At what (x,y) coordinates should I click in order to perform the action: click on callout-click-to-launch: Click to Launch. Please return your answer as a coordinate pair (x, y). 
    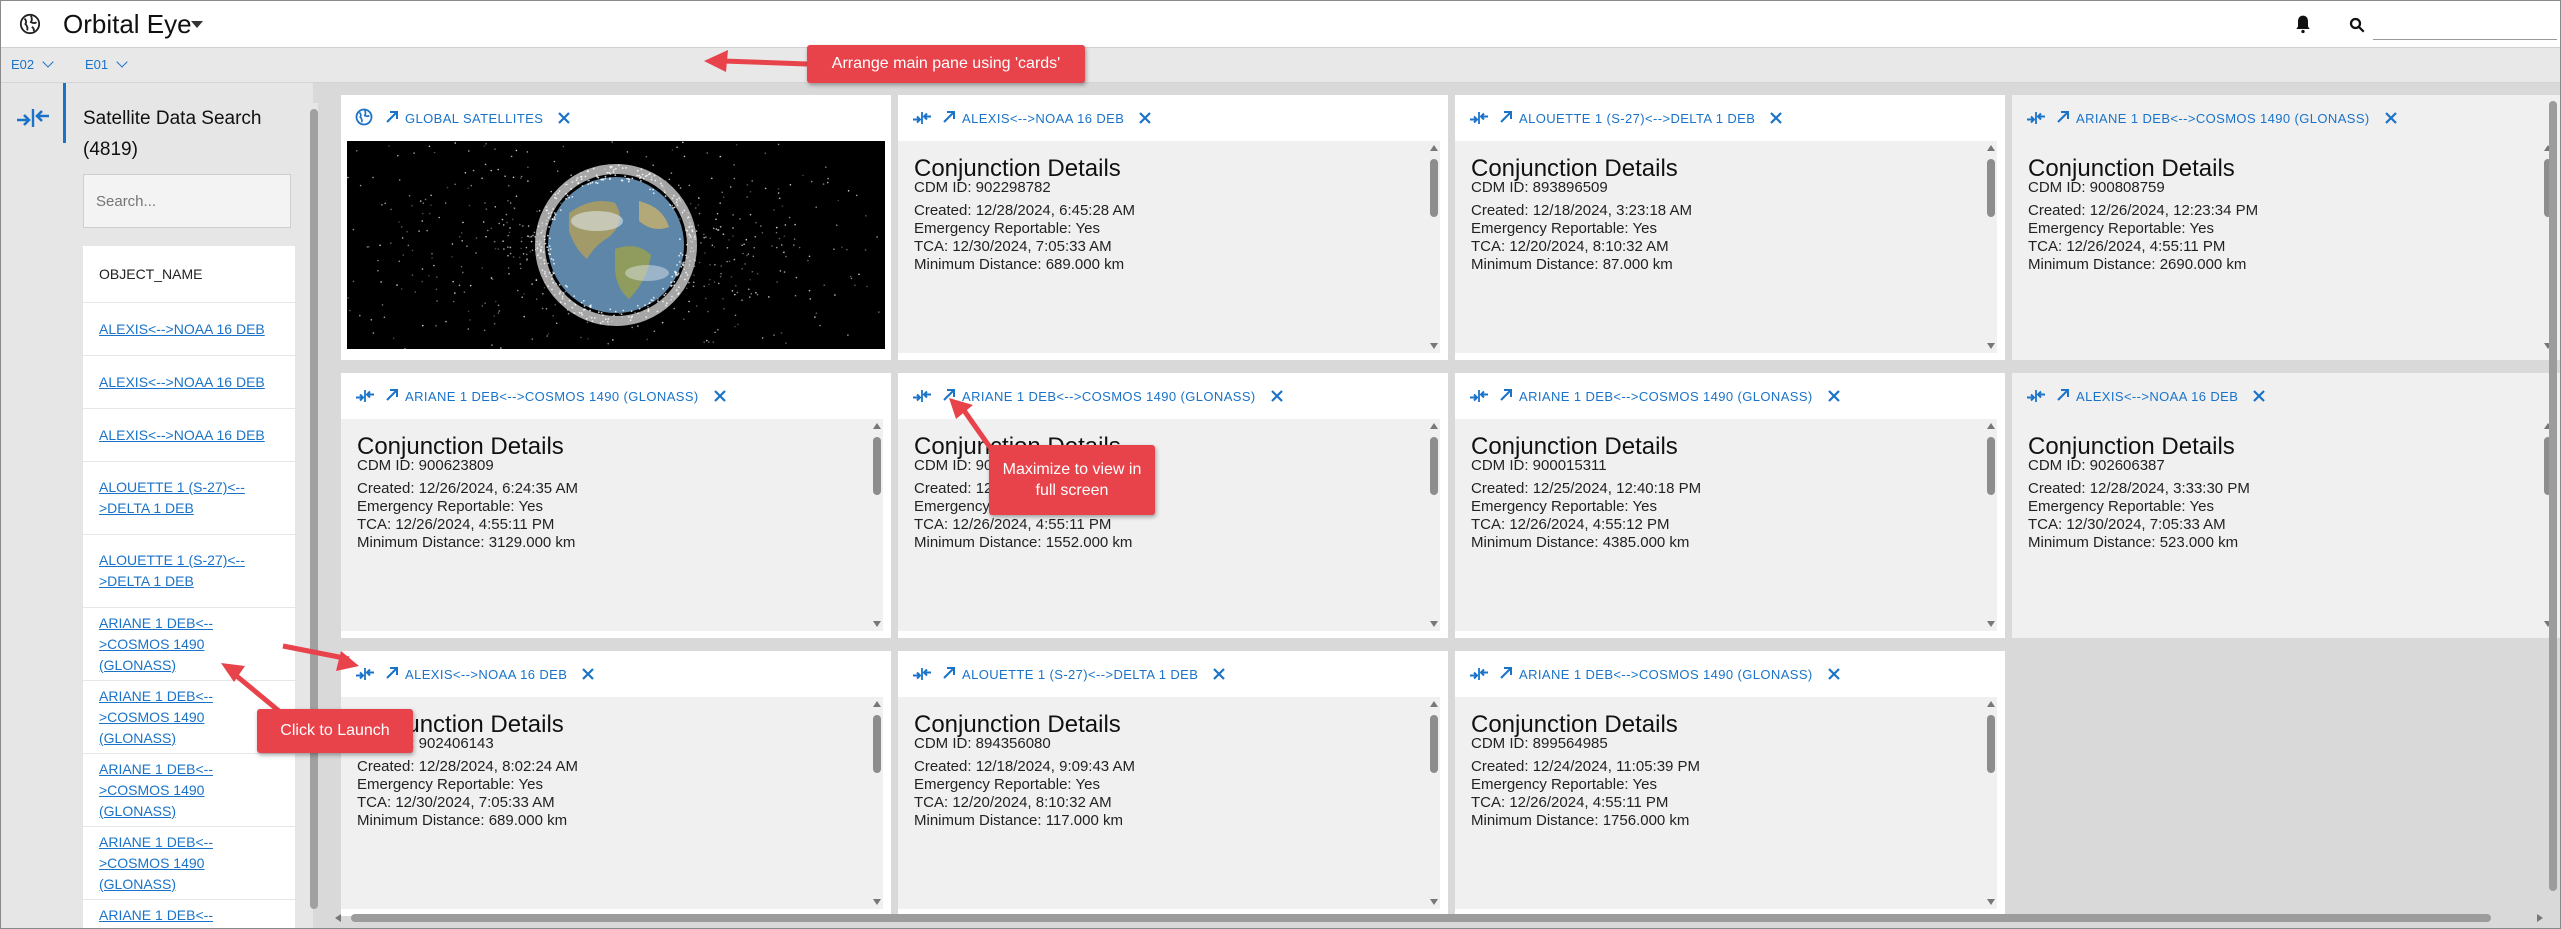
    Looking at the image, I should click on (335, 731).